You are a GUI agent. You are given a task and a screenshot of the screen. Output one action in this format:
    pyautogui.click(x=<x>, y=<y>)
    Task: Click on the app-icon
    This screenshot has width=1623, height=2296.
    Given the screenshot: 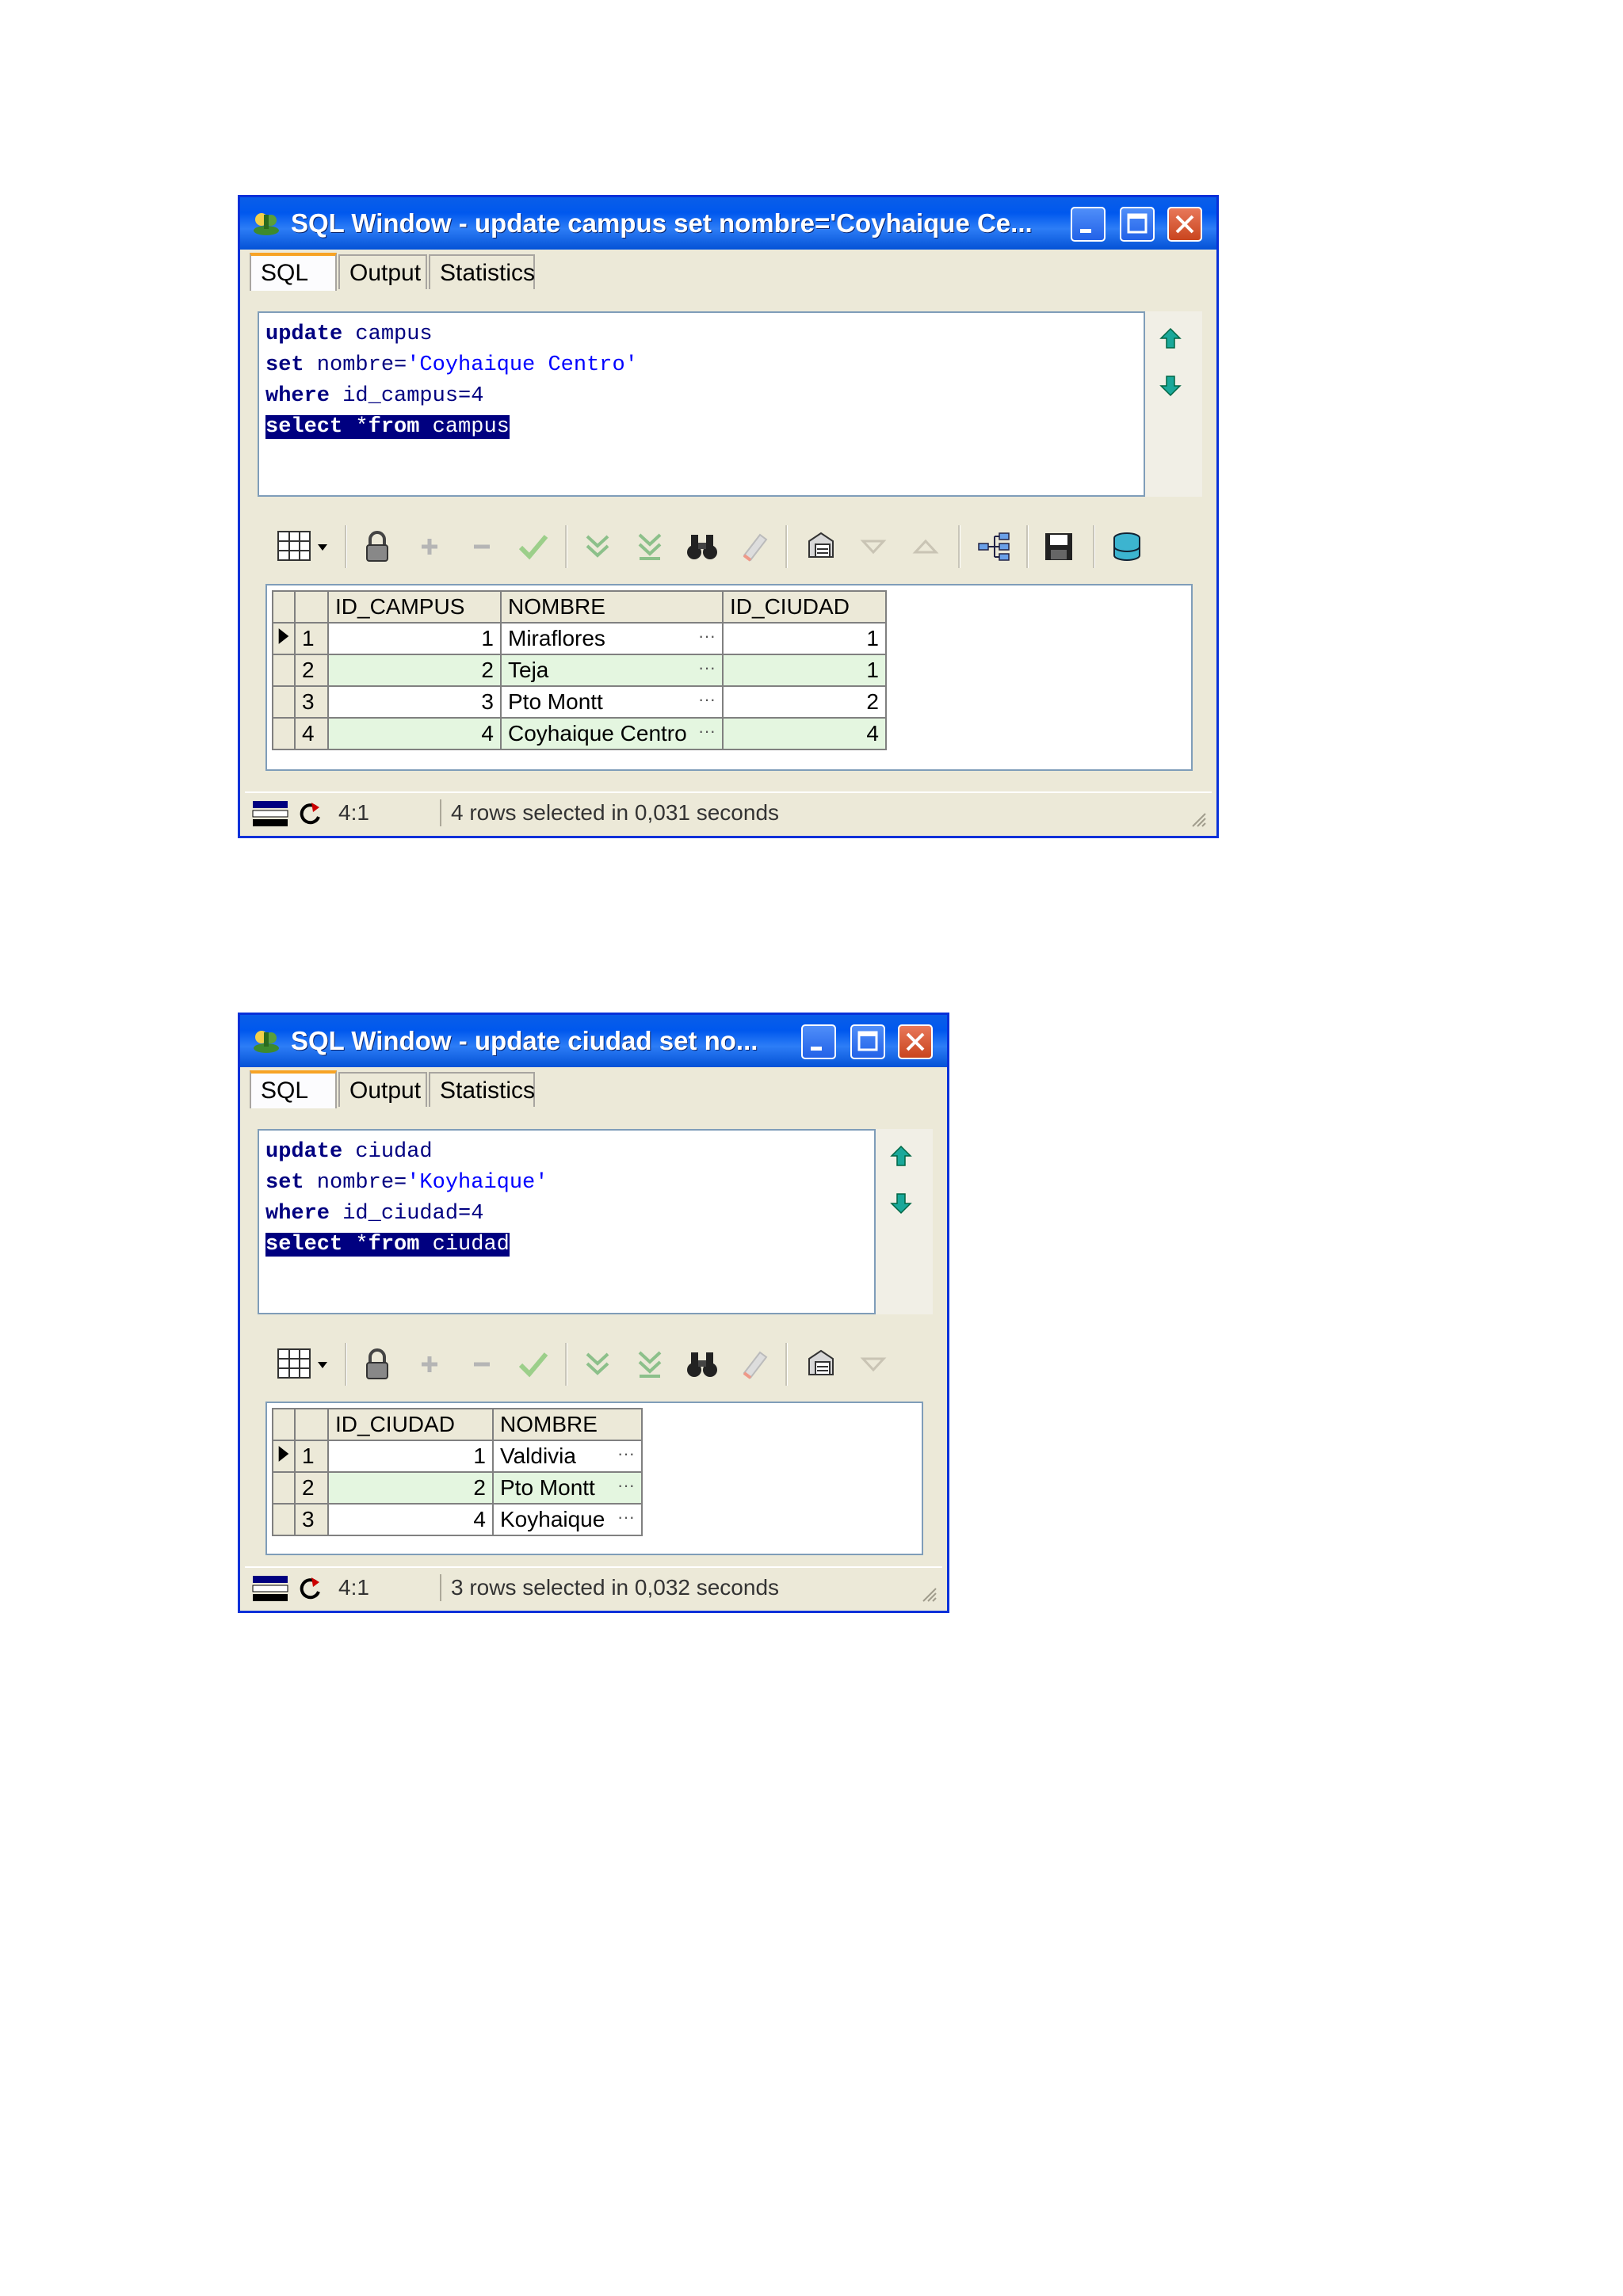 What is the action you would take?
    pyautogui.click(x=266, y=224)
    